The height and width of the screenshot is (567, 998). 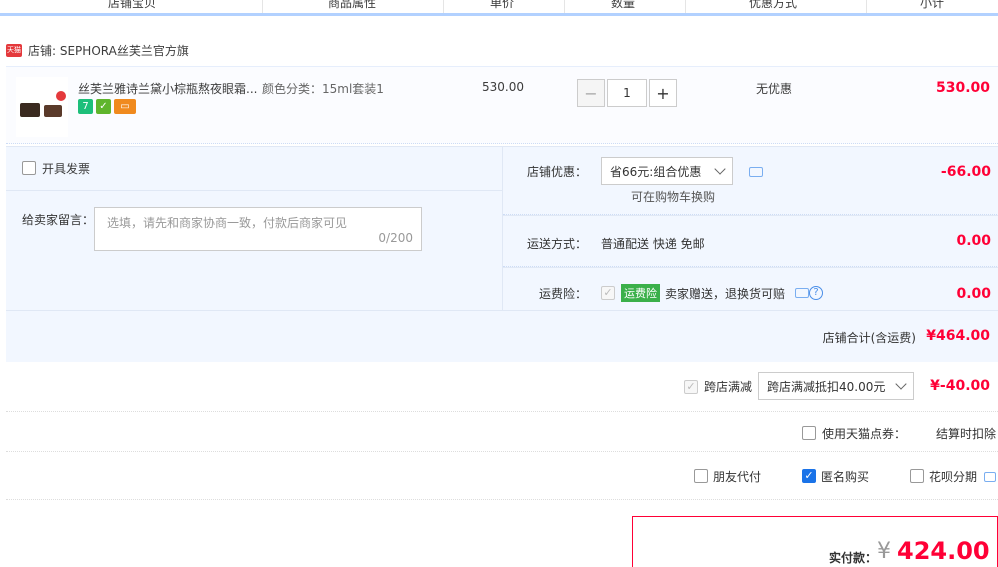 What do you see at coordinates (845, 477) in the screenshot?
I see `anonymous-label: 匿名购买` at bounding box center [845, 477].